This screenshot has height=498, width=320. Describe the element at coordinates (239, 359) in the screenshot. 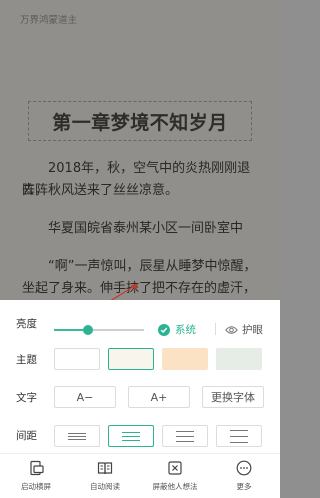

I see `theme-swatch-mint` at that location.